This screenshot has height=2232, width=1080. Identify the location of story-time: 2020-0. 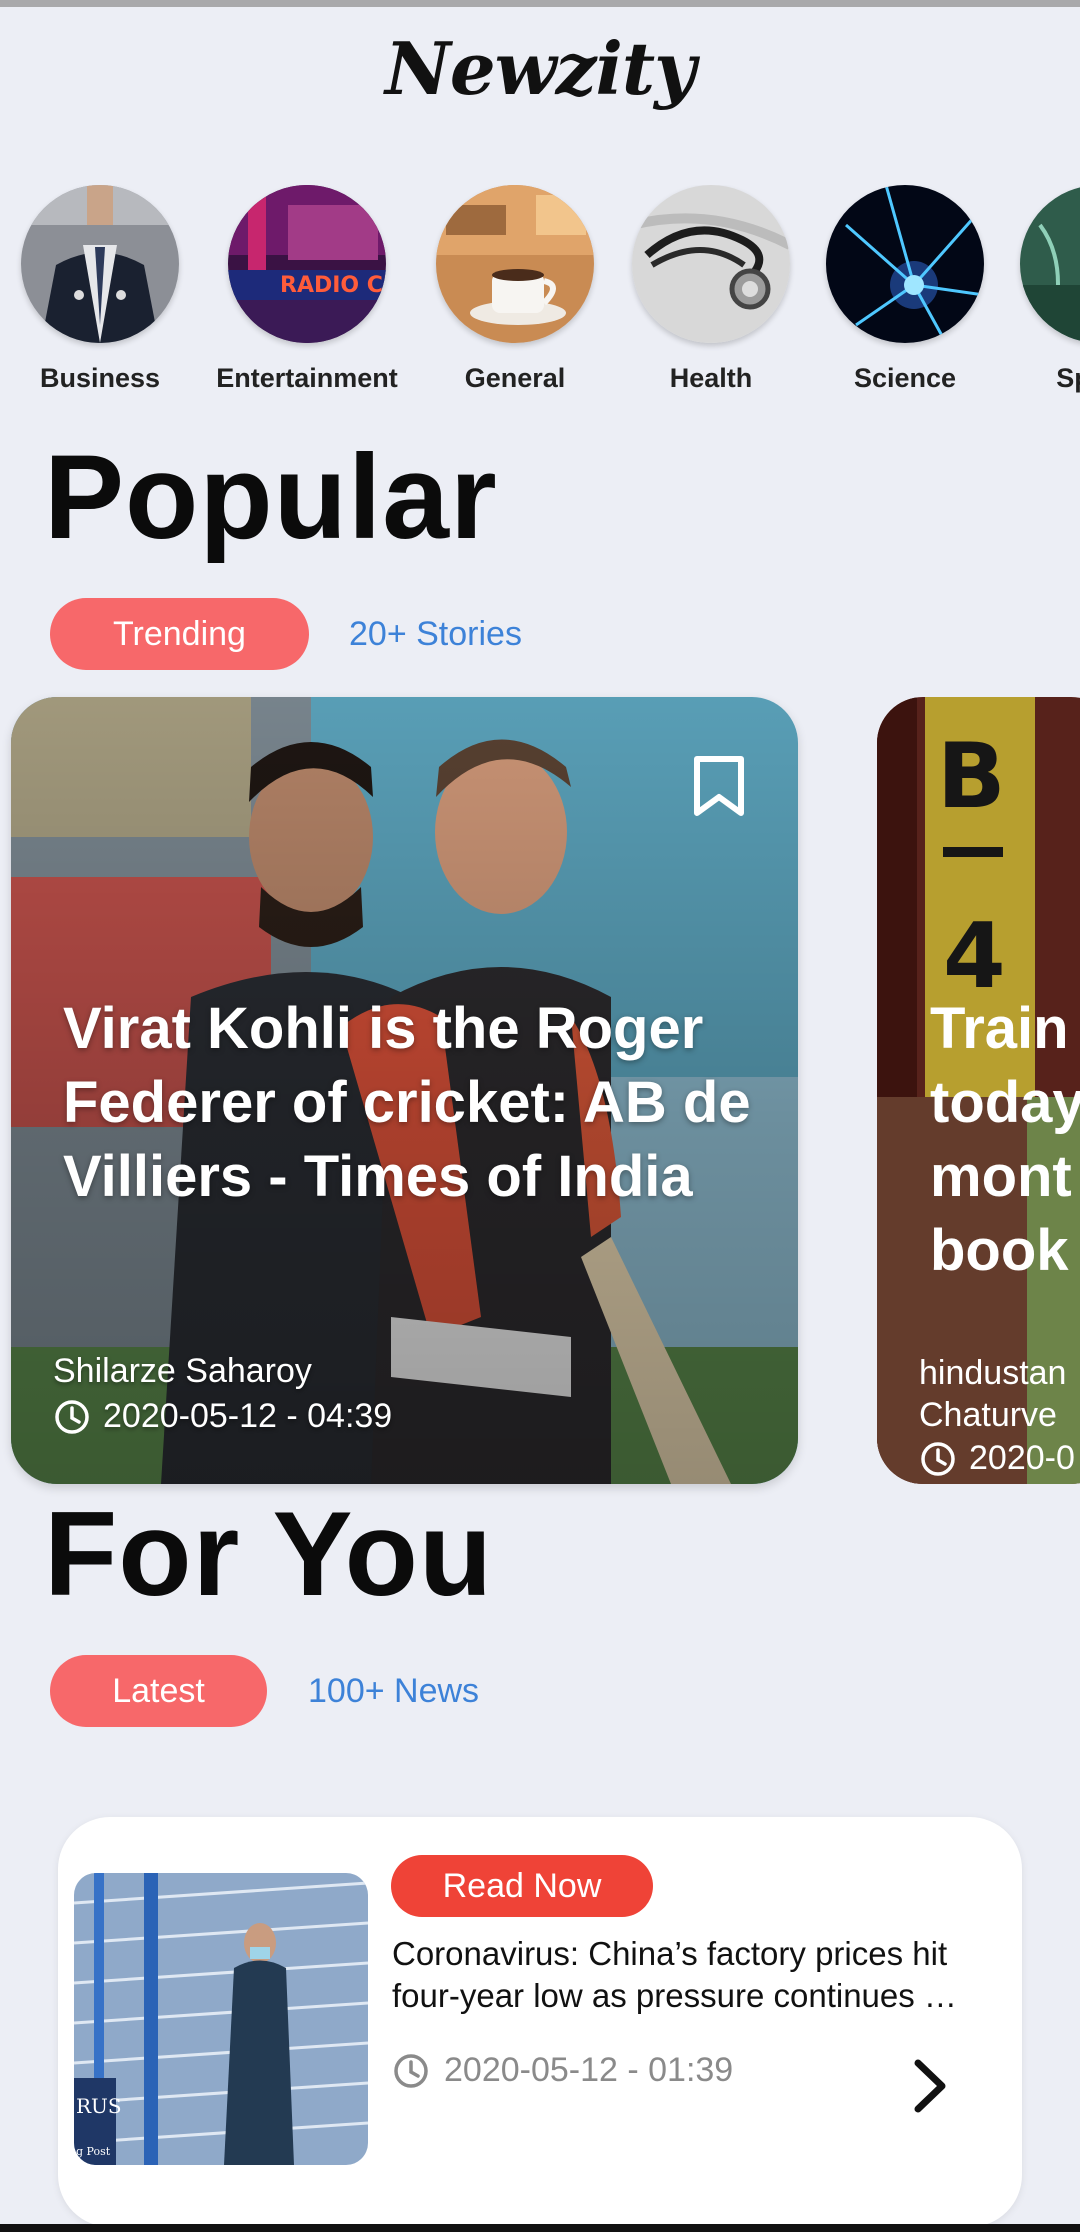
(997, 1458).